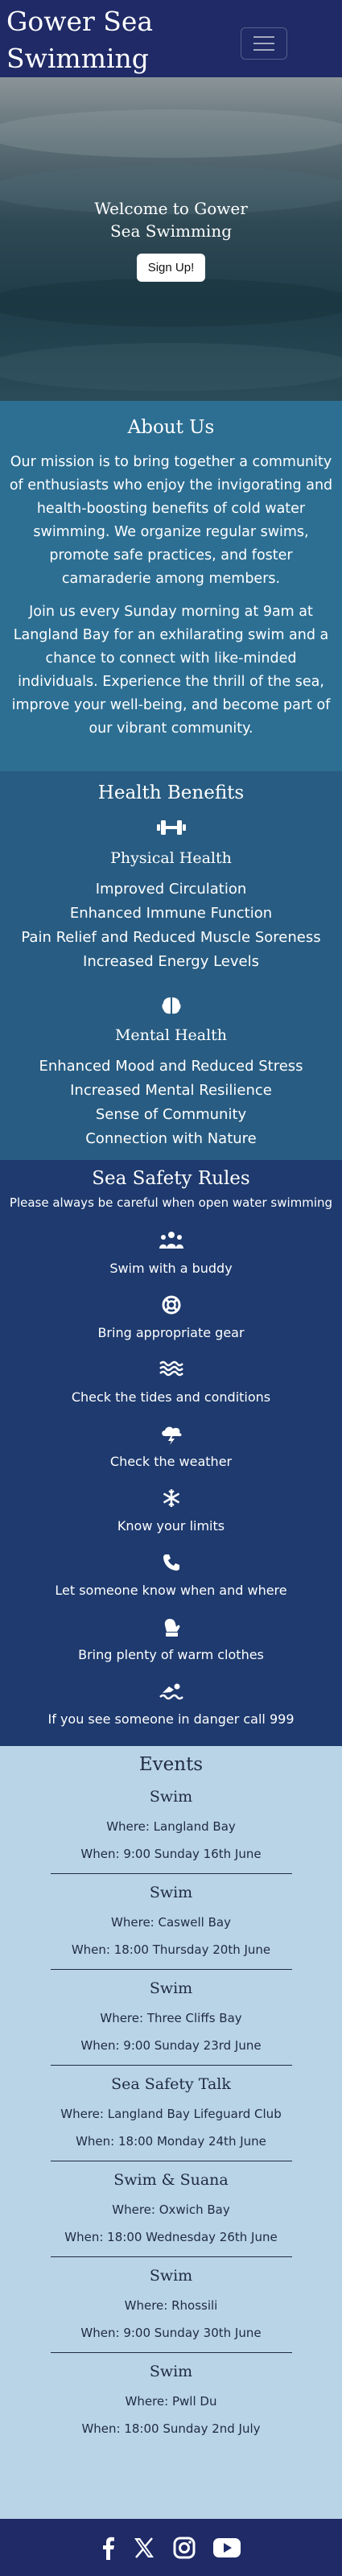  Describe the element at coordinates (171, 1066) in the screenshot. I see `list-item: Enhanced Mood and Reduced Stress` at that location.